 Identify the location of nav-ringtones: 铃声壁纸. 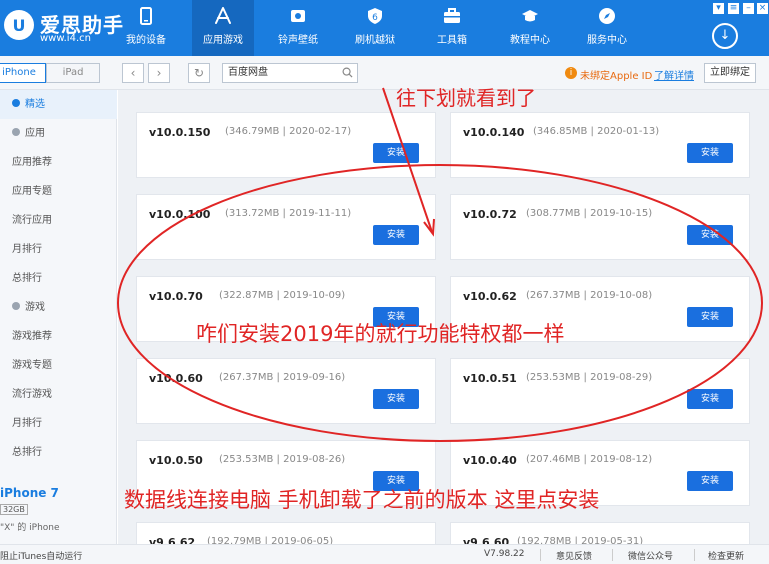
(298, 28).